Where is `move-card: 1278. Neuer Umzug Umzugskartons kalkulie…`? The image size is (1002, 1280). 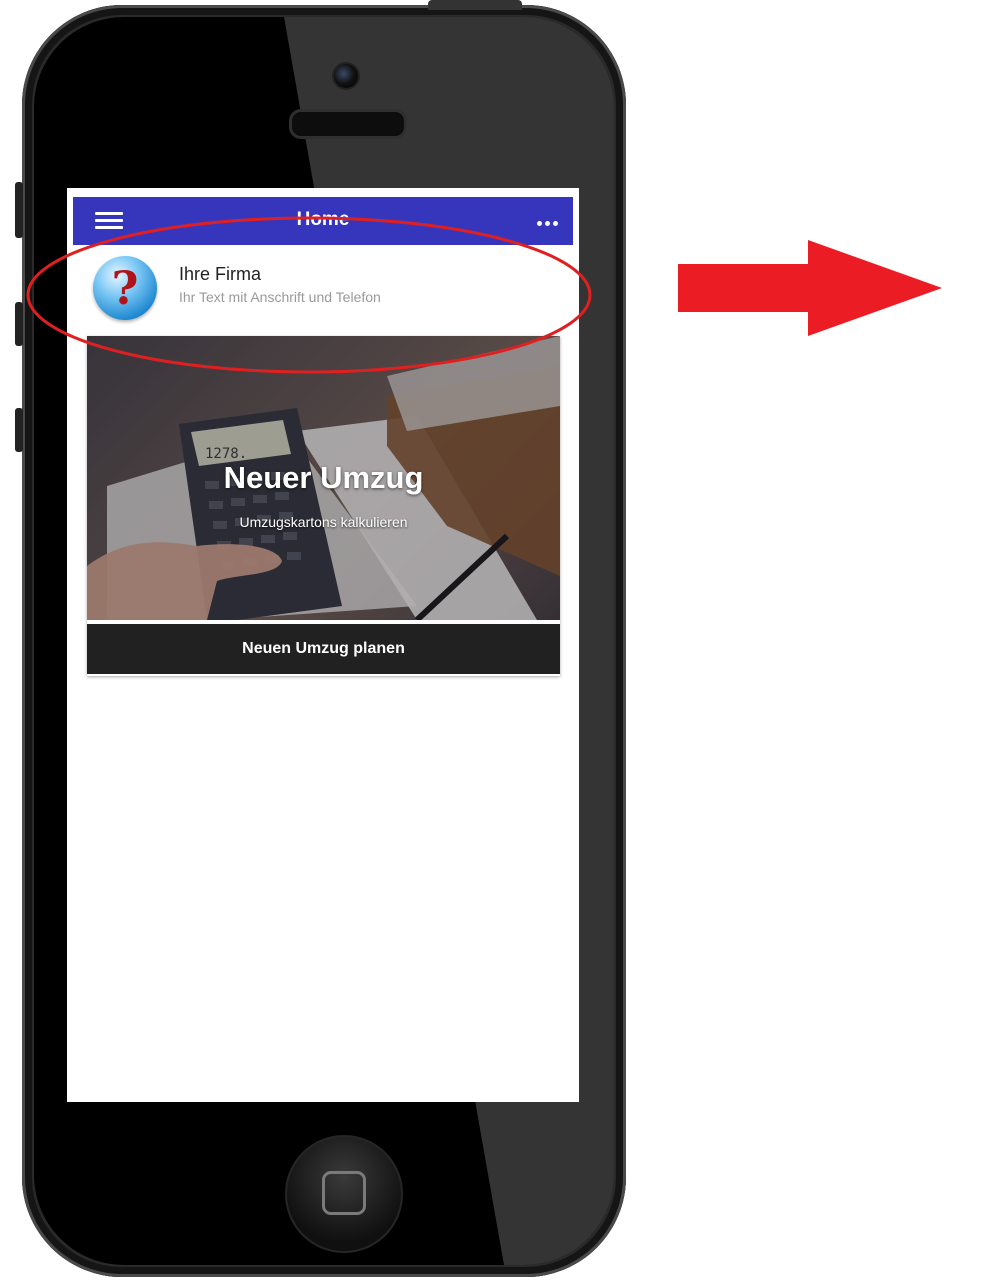
move-card: 1278. Neuer Umzug Umzugskartons kalkulie… is located at coordinates (323, 506).